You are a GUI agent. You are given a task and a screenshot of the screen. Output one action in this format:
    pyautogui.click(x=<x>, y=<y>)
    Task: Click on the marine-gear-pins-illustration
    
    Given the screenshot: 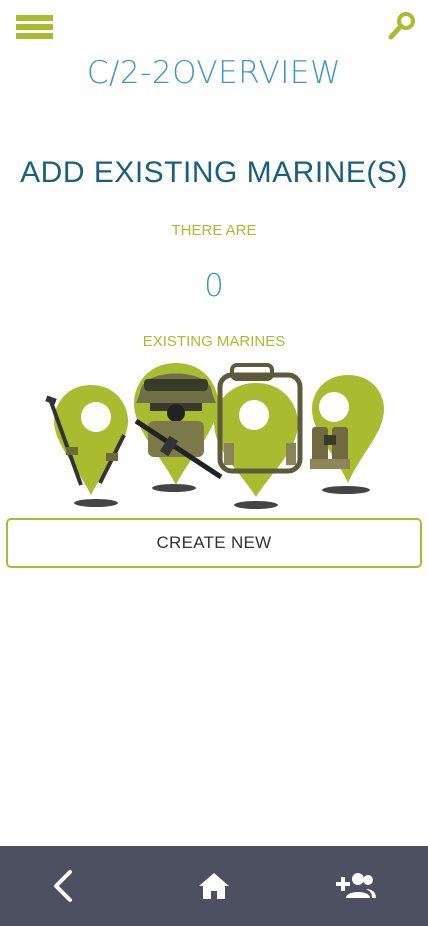 What is the action you would take?
    pyautogui.click(x=216, y=435)
    